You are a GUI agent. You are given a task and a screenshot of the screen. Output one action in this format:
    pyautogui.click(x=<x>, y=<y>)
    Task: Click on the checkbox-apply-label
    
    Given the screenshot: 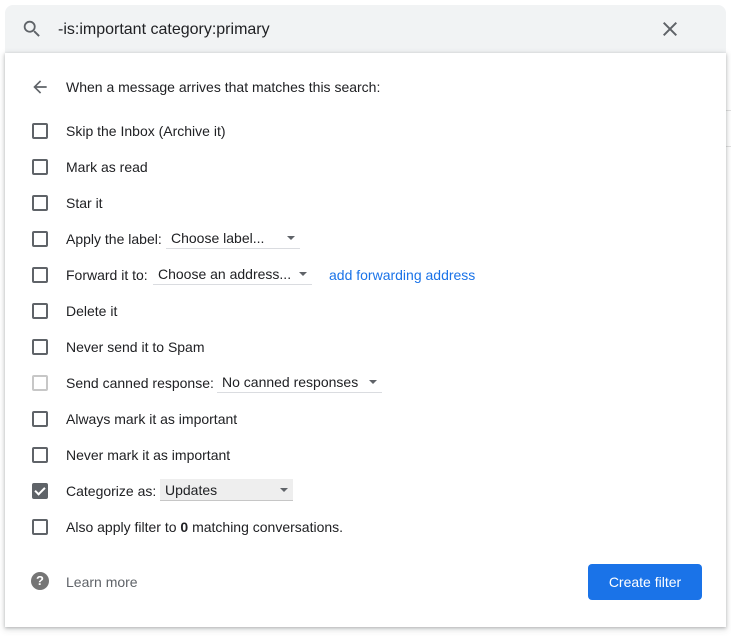 What is the action you would take?
    pyautogui.click(x=40, y=239)
    